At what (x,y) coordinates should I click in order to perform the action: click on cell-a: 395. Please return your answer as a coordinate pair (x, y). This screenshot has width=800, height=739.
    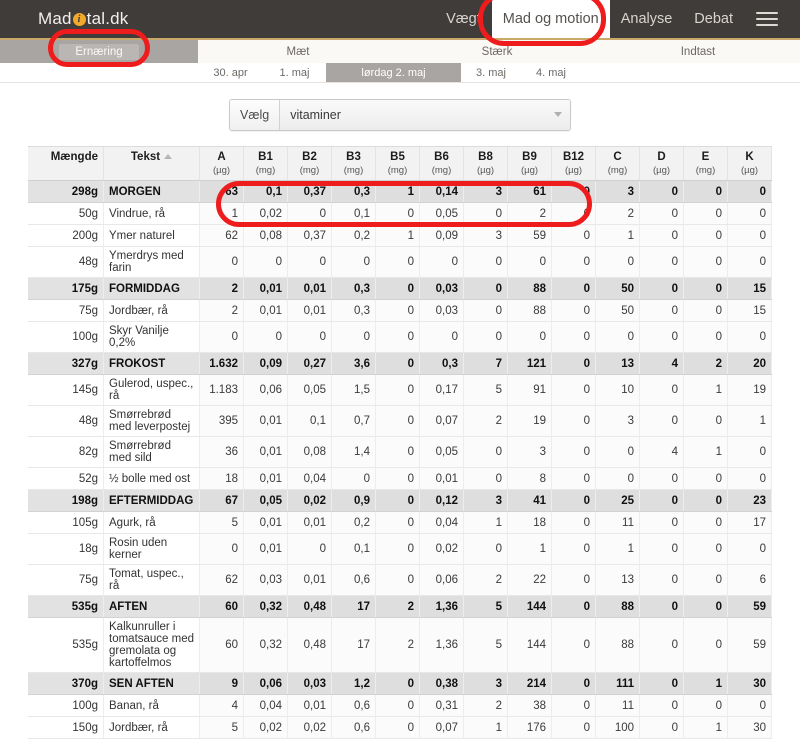
    Looking at the image, I should click on (221, 421).